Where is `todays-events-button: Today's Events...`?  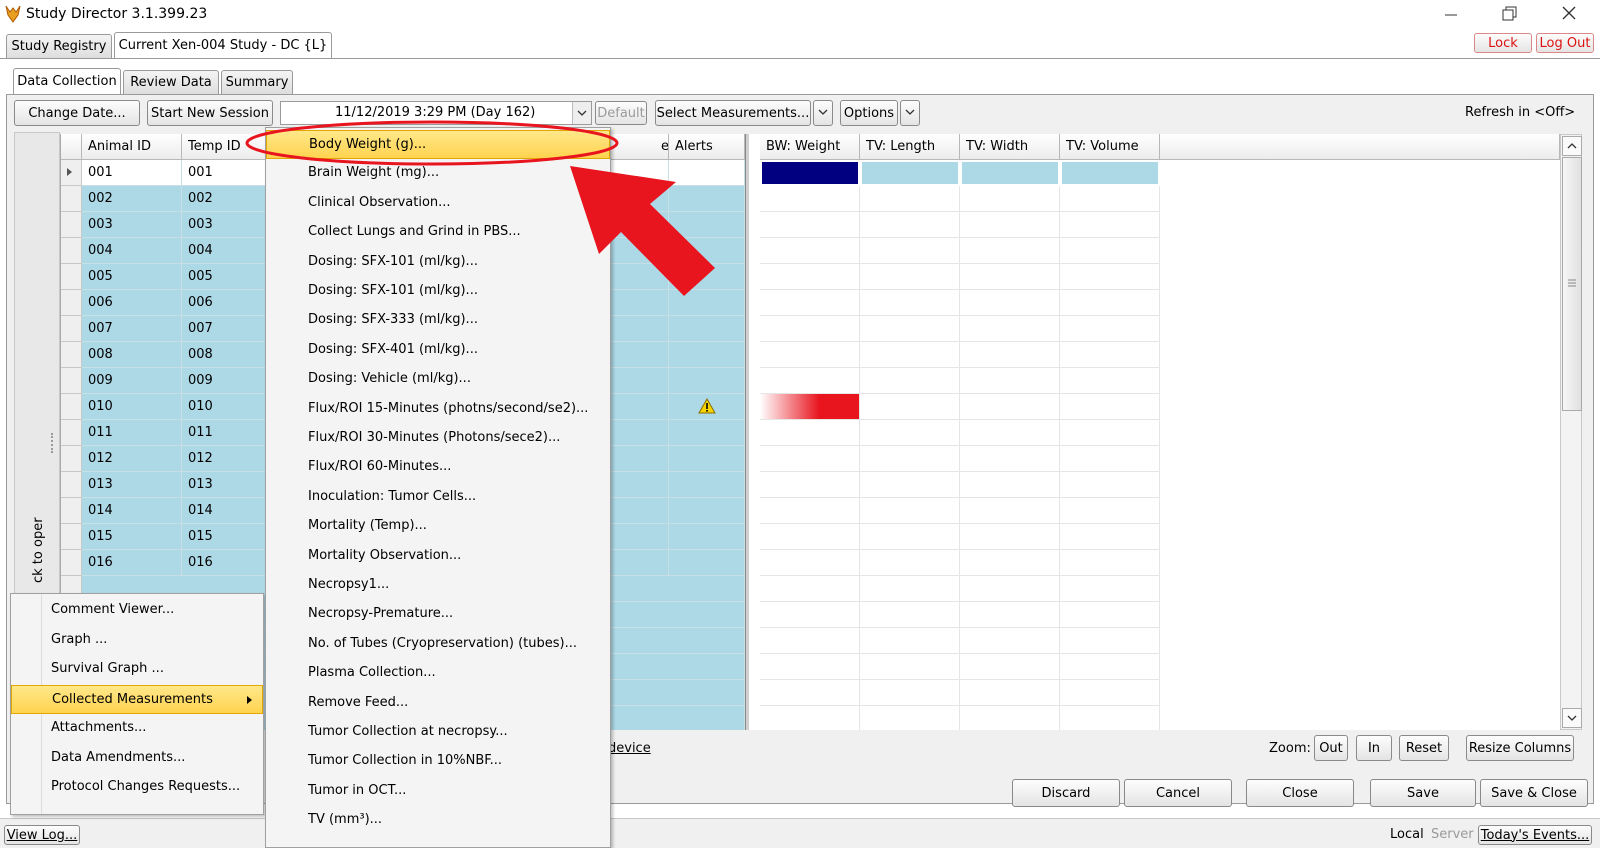 todays-events-button: Today's Events... is located at coordinates (1535, 835).